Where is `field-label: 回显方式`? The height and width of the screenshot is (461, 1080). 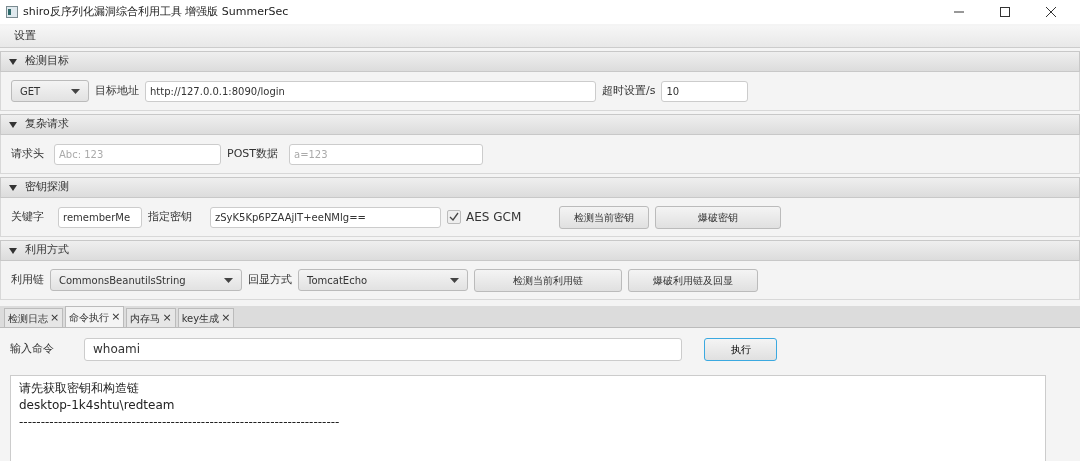 field-label: 回显方式 is located at coordinates (270, 279).